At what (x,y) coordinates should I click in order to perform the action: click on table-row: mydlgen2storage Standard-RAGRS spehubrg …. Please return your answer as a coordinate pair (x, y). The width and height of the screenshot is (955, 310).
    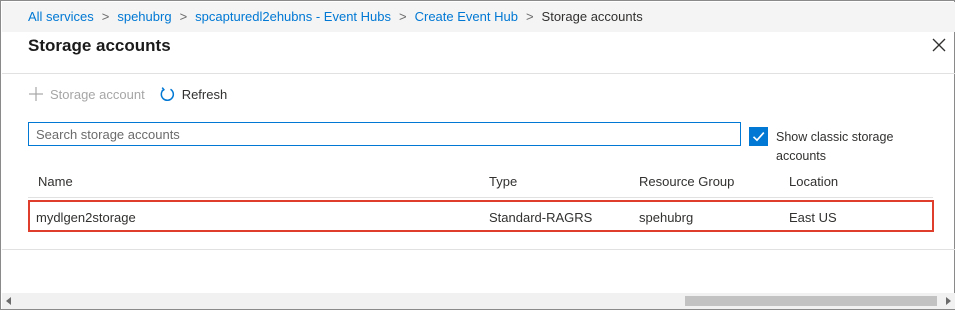
    Looking at the image, I should click on (481, 216).